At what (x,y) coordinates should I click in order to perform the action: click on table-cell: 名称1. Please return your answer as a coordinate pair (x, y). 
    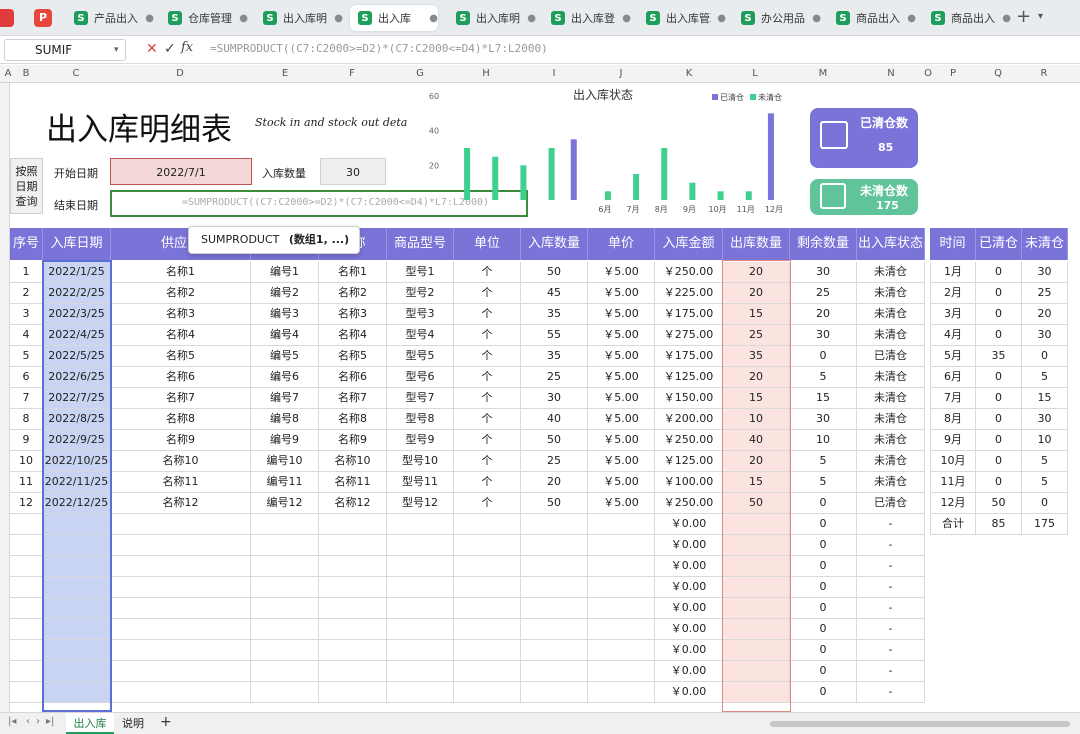
    Looking at the image, I should click on (181, 272).